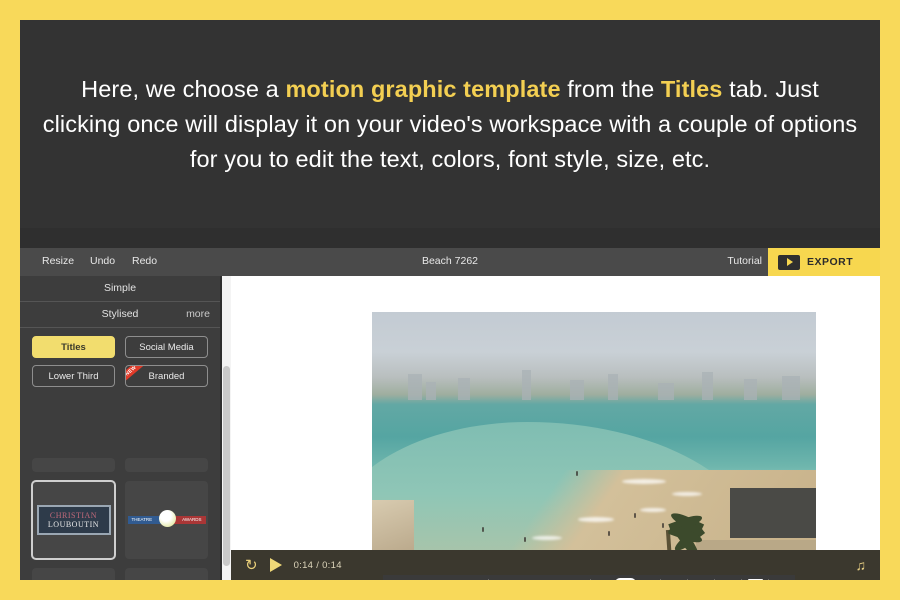 The image size is (900, 600). I want to click on duplicate-icon, so click(728, 577).